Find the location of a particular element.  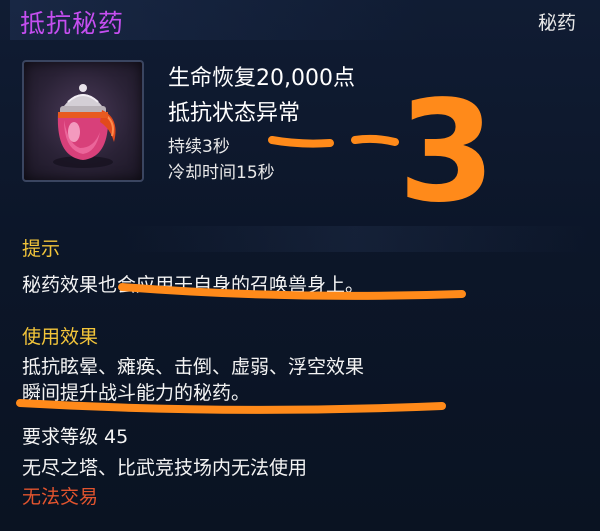

potion-jar-icon is located at coordinates (83, 121).